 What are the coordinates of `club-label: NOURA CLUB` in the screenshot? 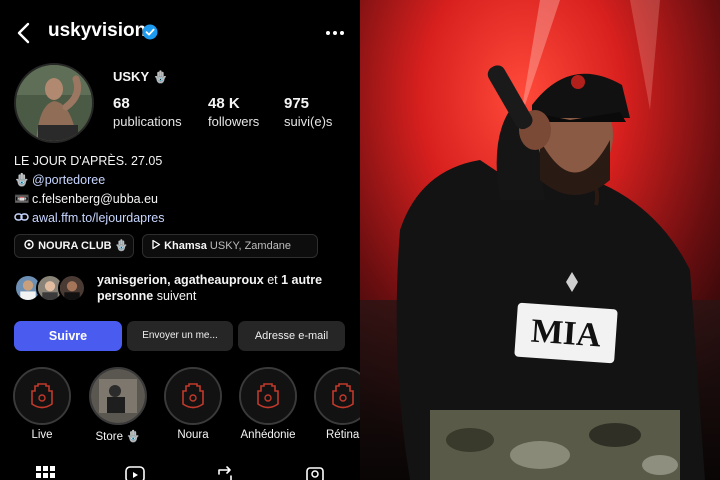 It's located at (75, 246).